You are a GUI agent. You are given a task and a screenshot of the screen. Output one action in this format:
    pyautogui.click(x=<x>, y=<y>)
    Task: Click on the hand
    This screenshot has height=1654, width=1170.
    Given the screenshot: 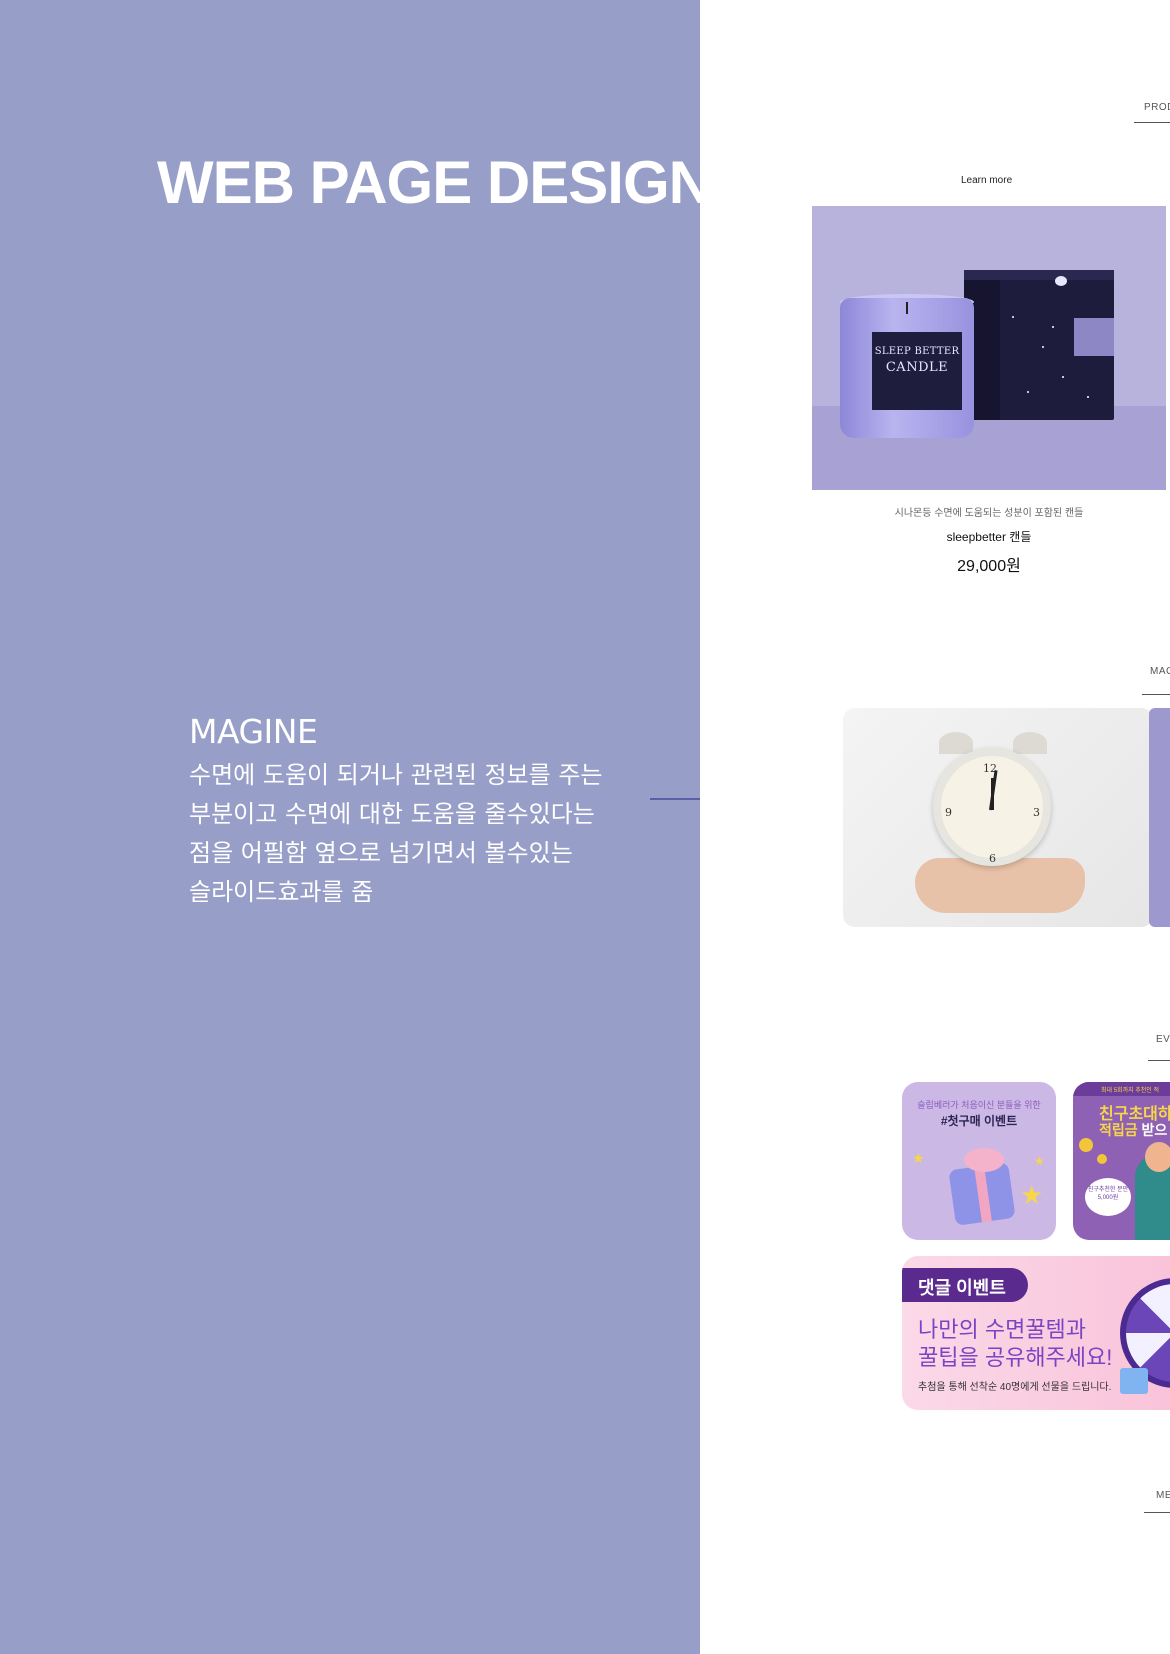 What is the action you would take?
    pyautogui.click(x=1000, y=885)
    